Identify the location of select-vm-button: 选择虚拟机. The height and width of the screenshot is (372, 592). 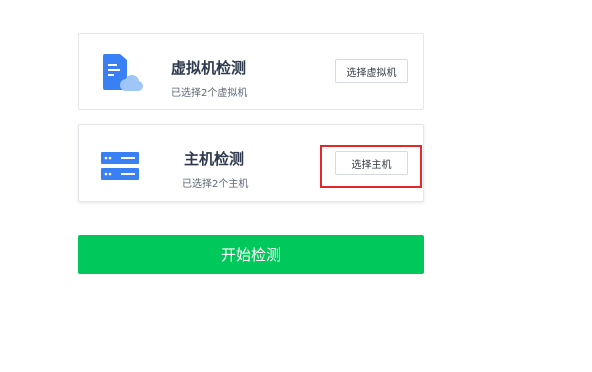
(371, 71).